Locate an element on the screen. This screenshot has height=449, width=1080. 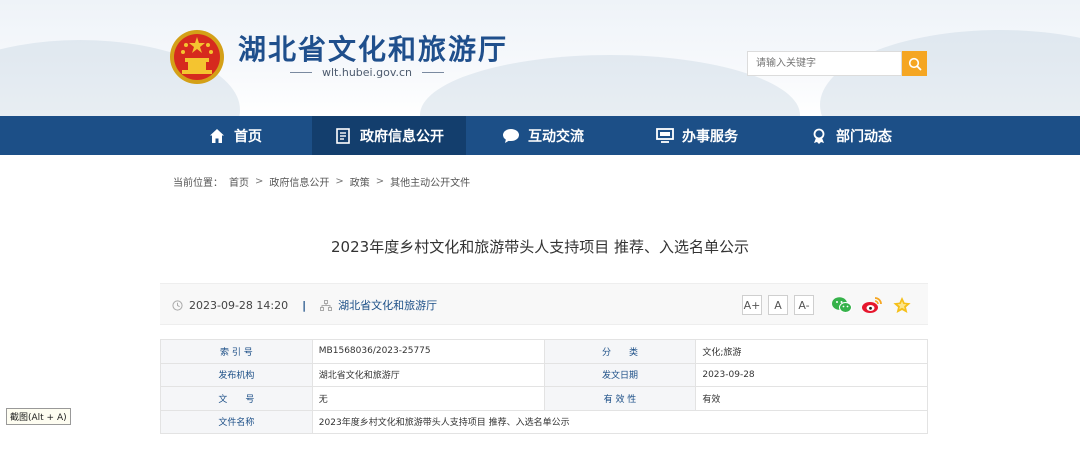
breadcrumb-item-gov-info: 政府信息公开 is located at coordinates (299, 181).